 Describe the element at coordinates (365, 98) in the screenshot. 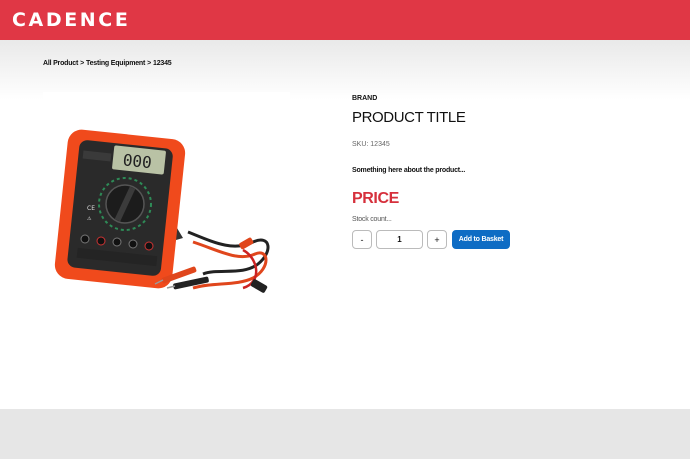

I see `product-brand: BRAND` at that location.